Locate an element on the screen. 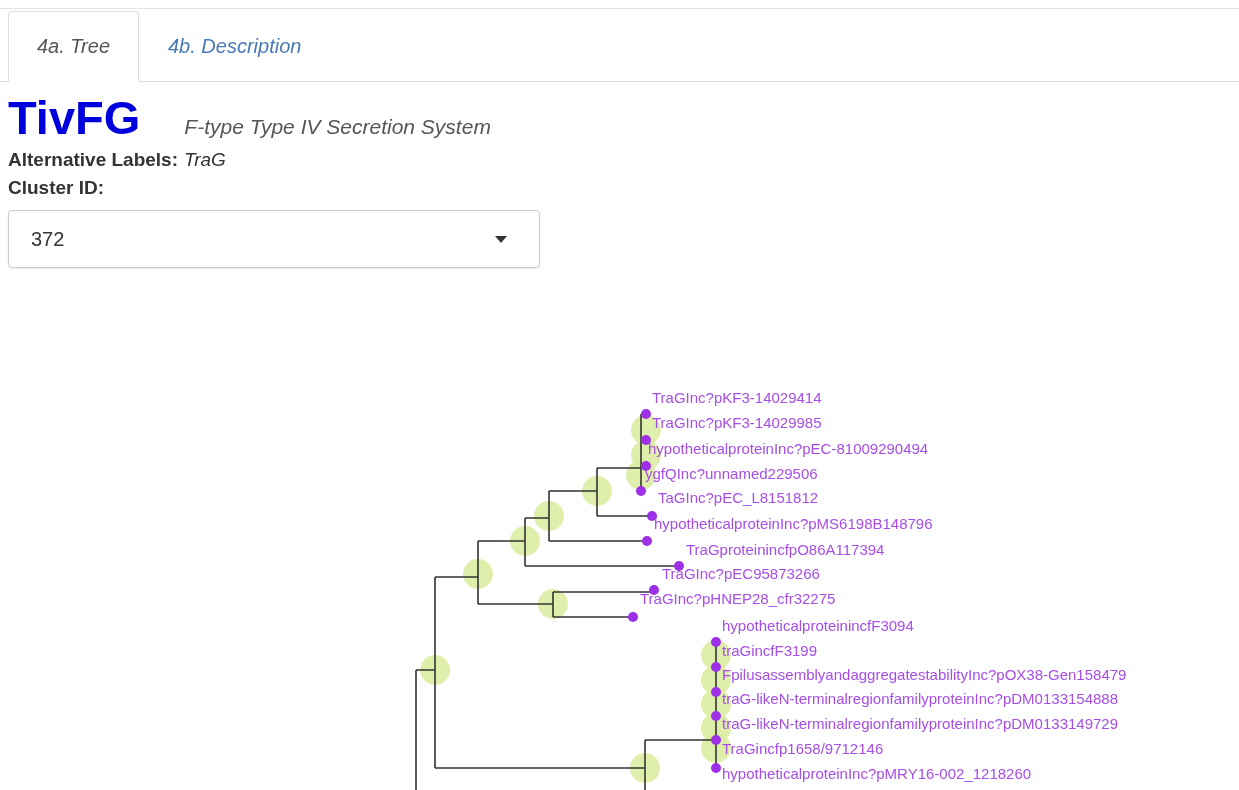 The image size is (1239, 790). leaf-label: TraGInc?pKF3-14029414 is located at coordinates (737, 397).